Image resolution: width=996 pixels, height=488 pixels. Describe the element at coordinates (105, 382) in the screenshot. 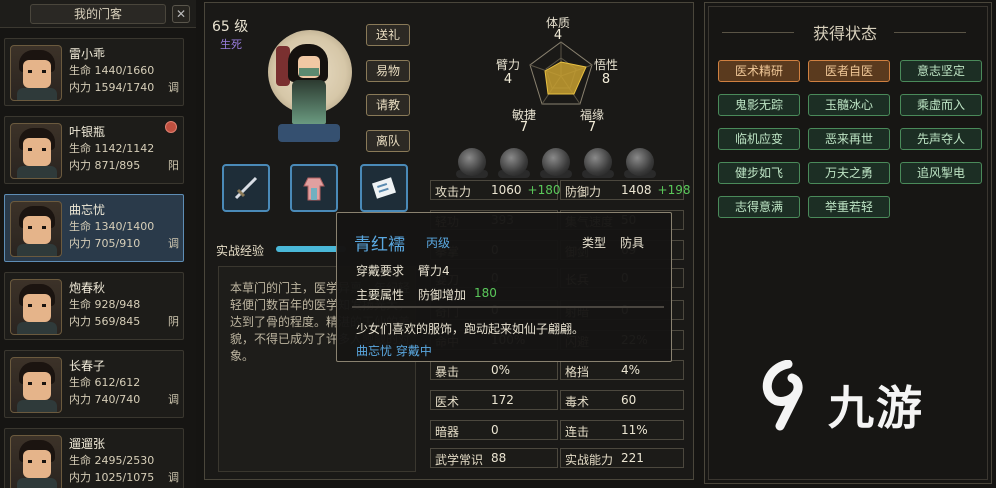

I see `character-hp: 生命 612/612` at that location.